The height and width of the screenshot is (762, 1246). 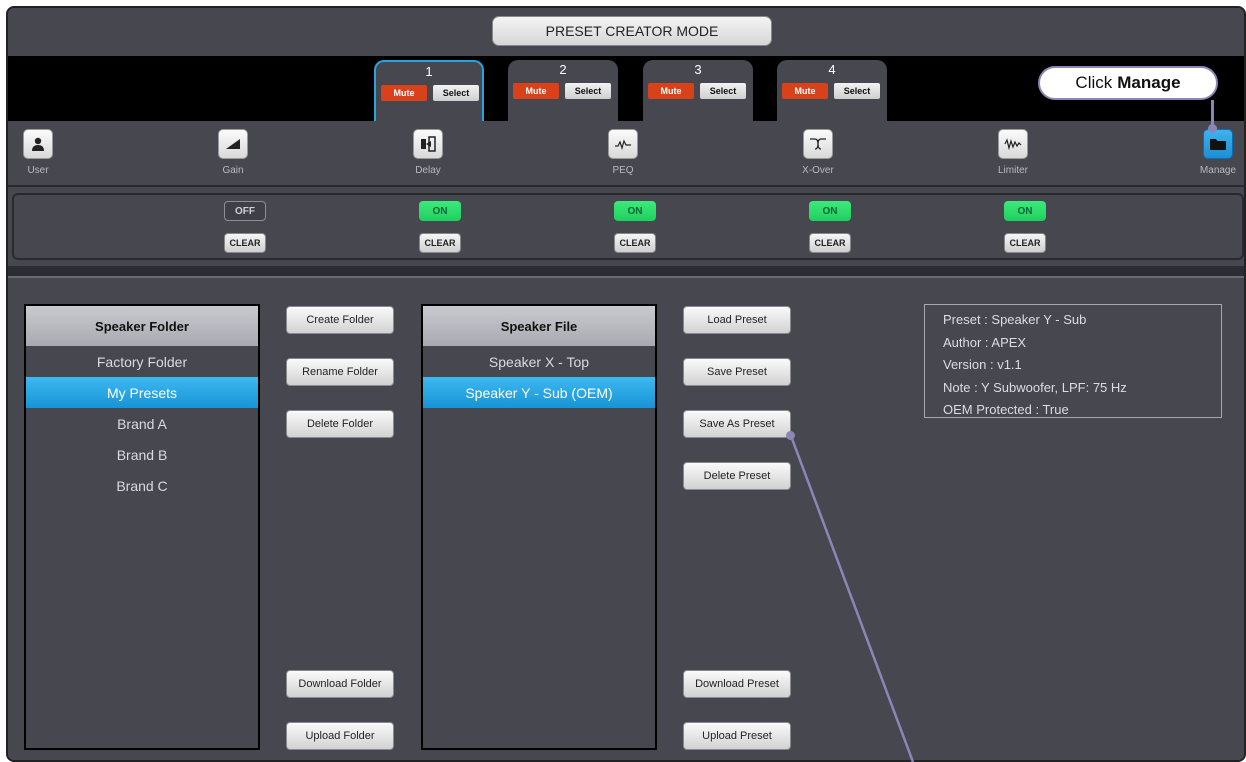 What do you see at coordinates (233, 144) in the screenshot?
I see `gain-icon` at bounding box center [233, 144].